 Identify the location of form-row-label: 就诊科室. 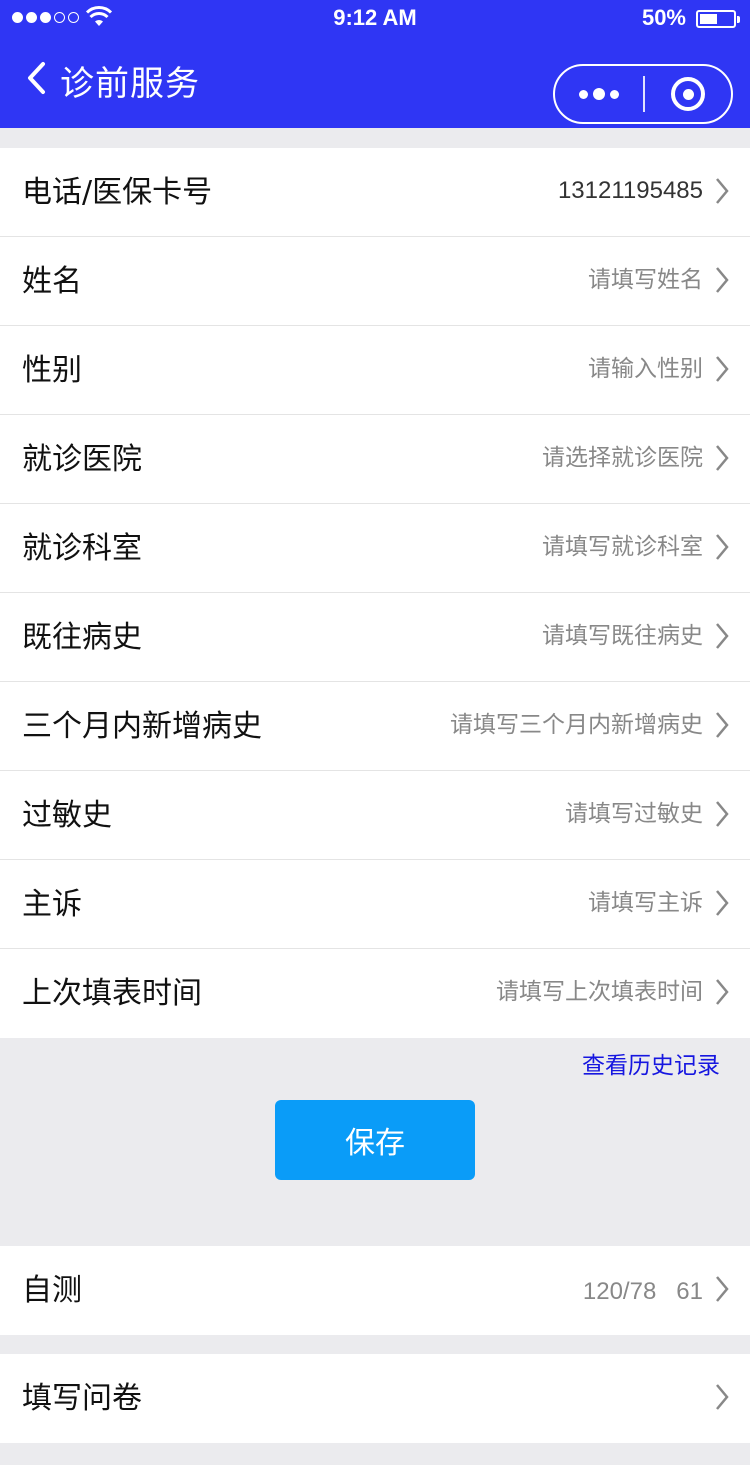
(82, 548).